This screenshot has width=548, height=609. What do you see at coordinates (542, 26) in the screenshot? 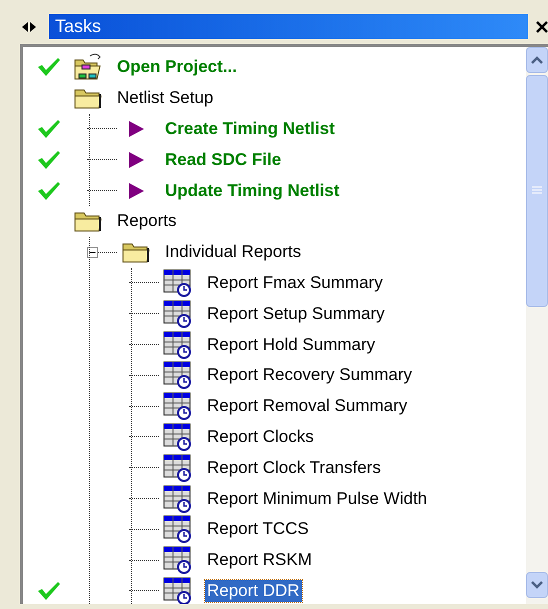
I see `close-icon` at bounding box center [542, 26].